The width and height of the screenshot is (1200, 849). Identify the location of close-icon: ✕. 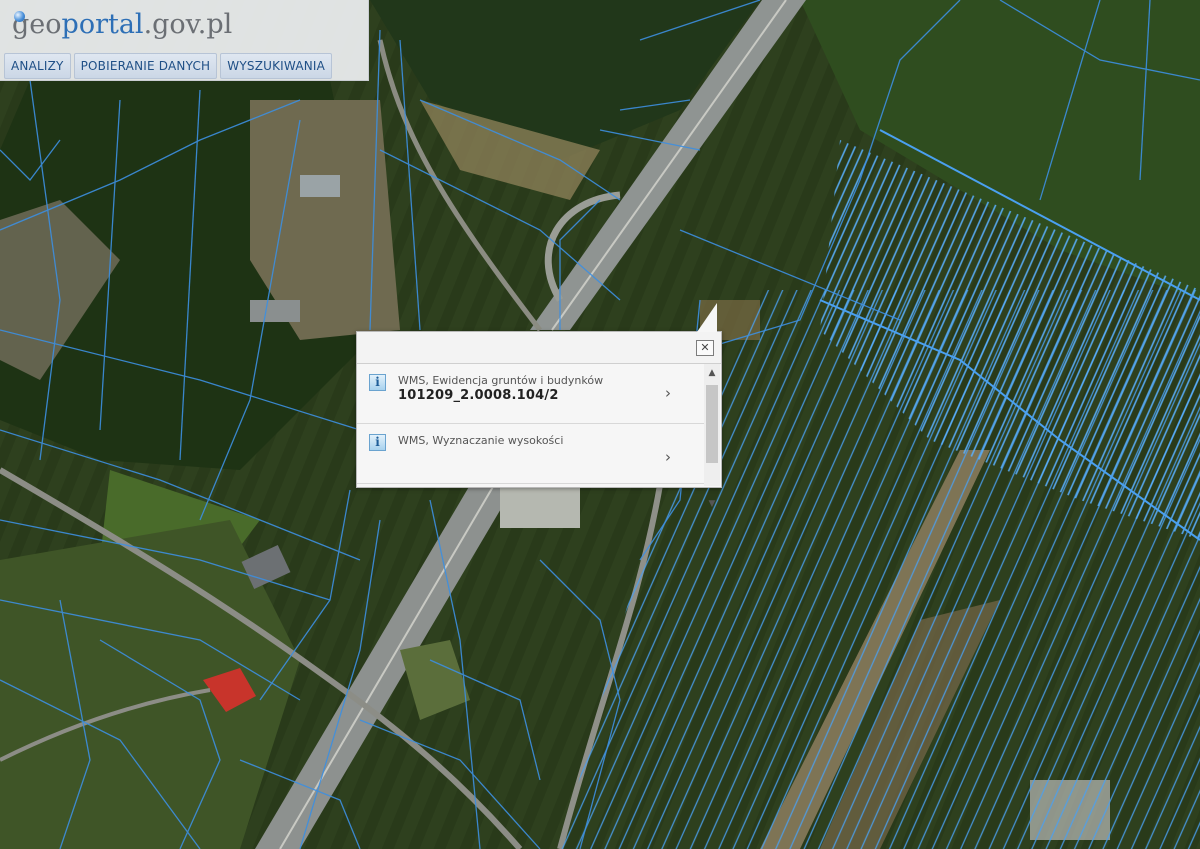
(705, 348).